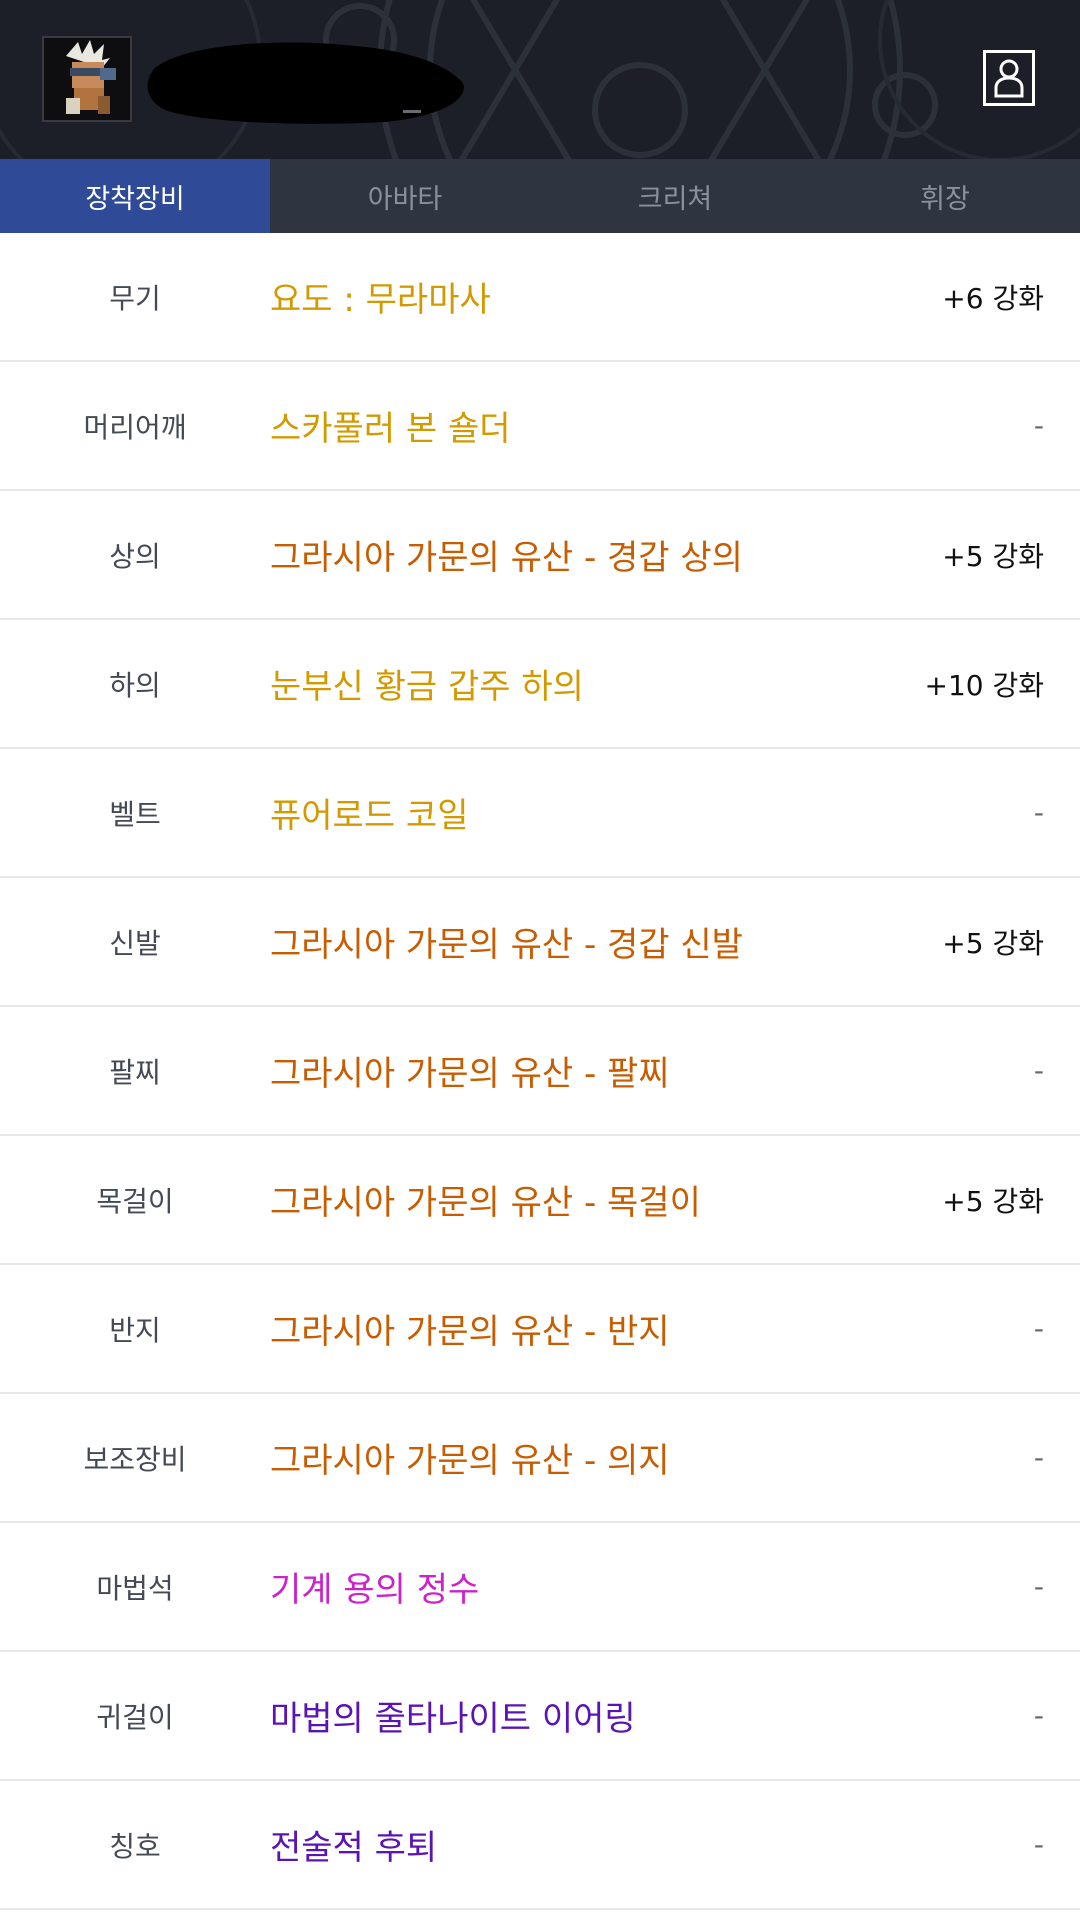 This screenshot has width=1080, height=1920. Describe the element at coordinates (390, 425) in the screenshot. I see `equipment-item-name: 스카풀러 본 숄더` at that location.